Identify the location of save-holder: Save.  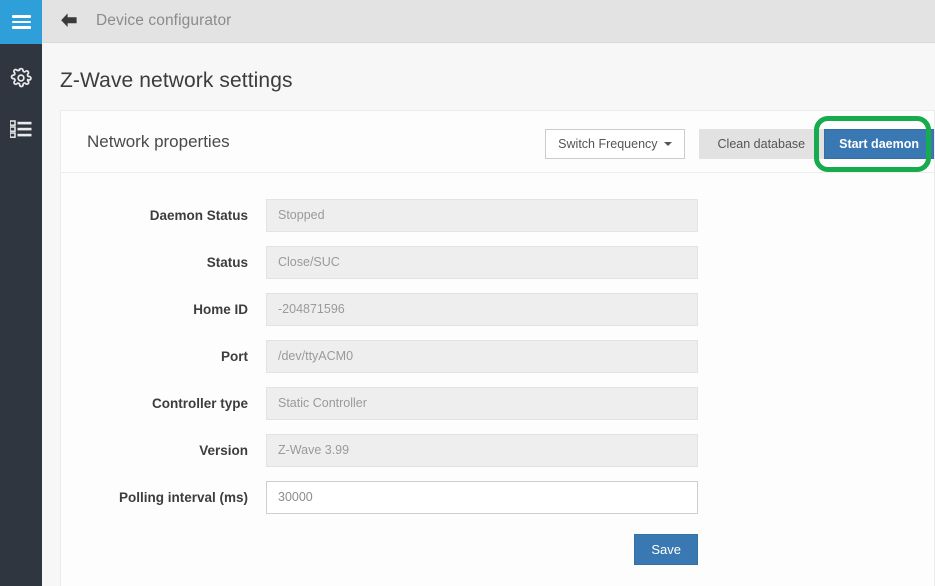
(482, 549).